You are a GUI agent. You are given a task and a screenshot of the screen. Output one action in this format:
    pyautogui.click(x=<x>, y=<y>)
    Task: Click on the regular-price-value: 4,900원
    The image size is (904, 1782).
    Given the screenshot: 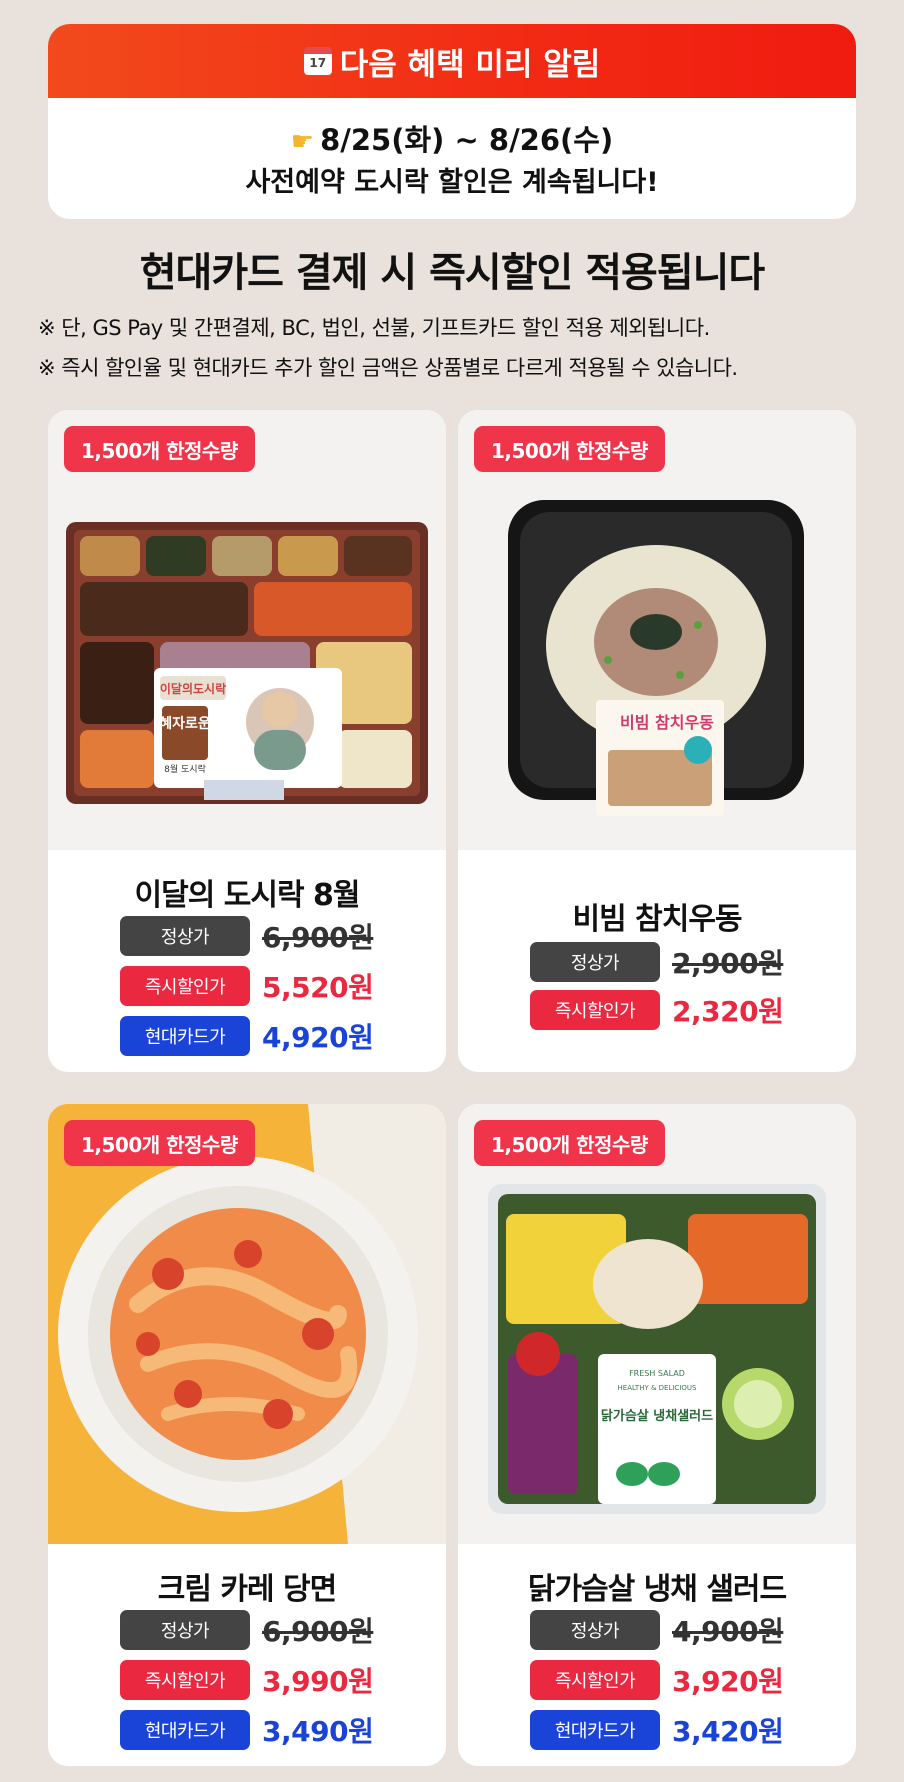 What is the action you would take?
    pyautogui.click(x=728, y=1631)
    